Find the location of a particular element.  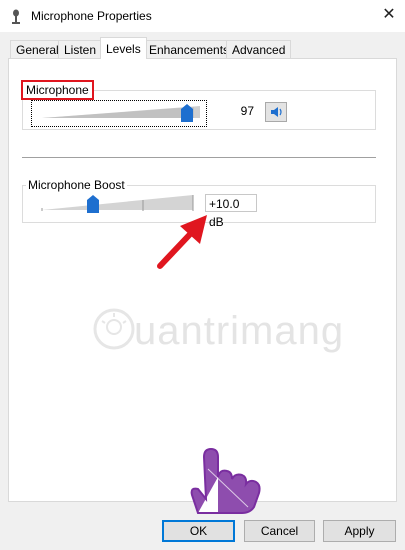

ok-button: OK is located at coordinates (198, 531).